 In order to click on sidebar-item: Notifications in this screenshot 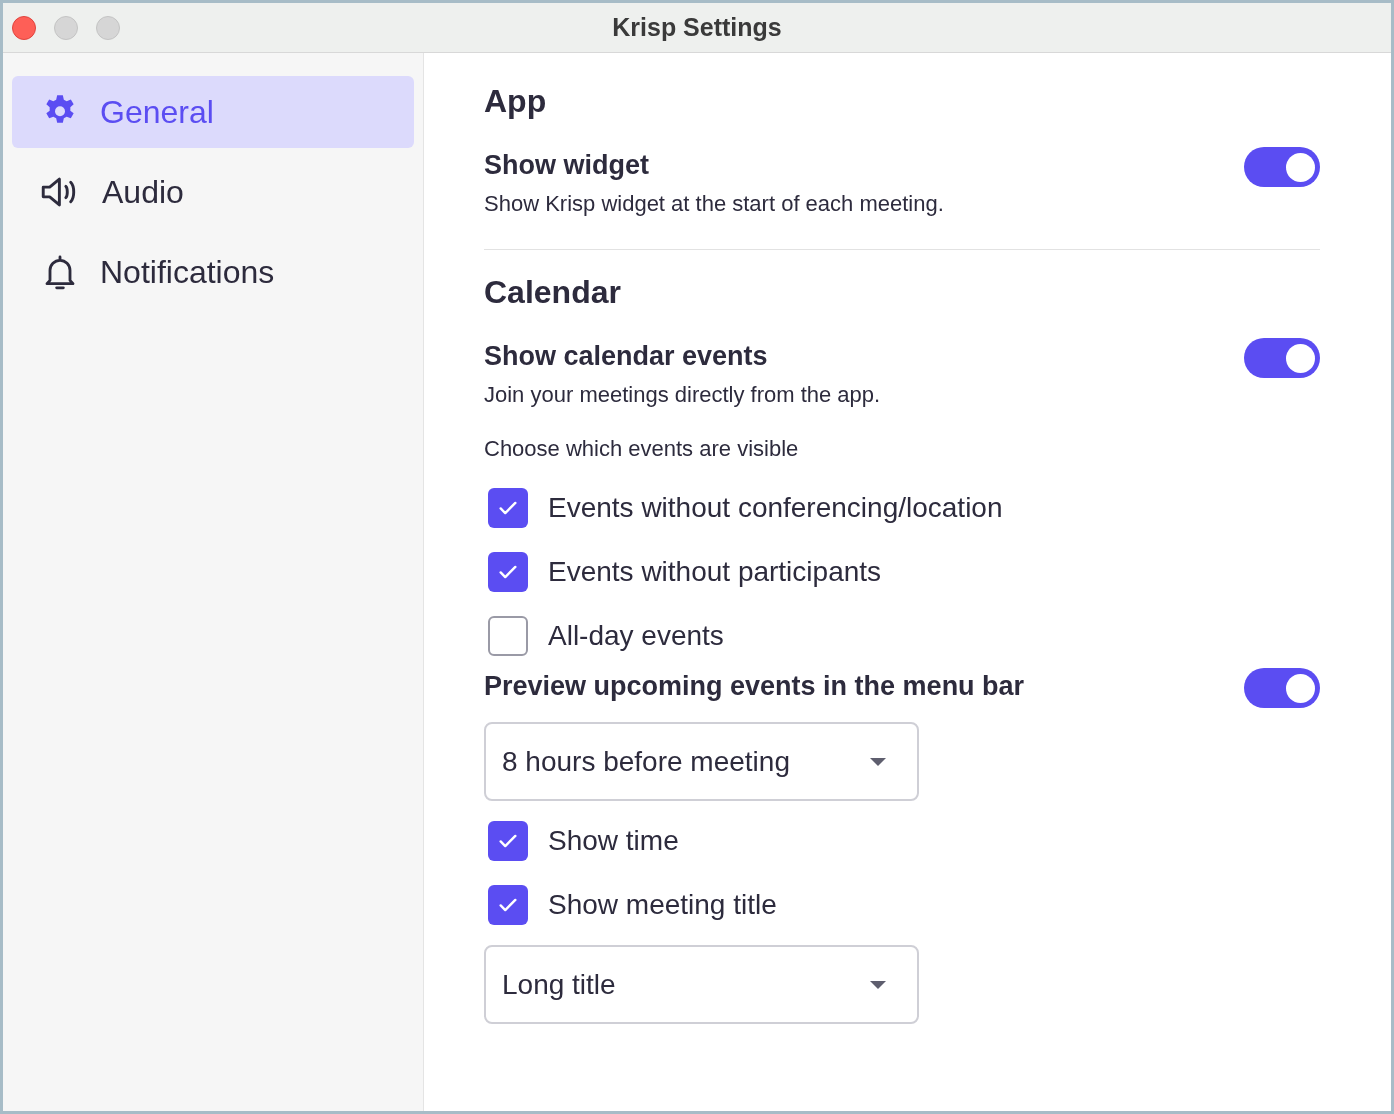, I will do `click(213, 272)`.